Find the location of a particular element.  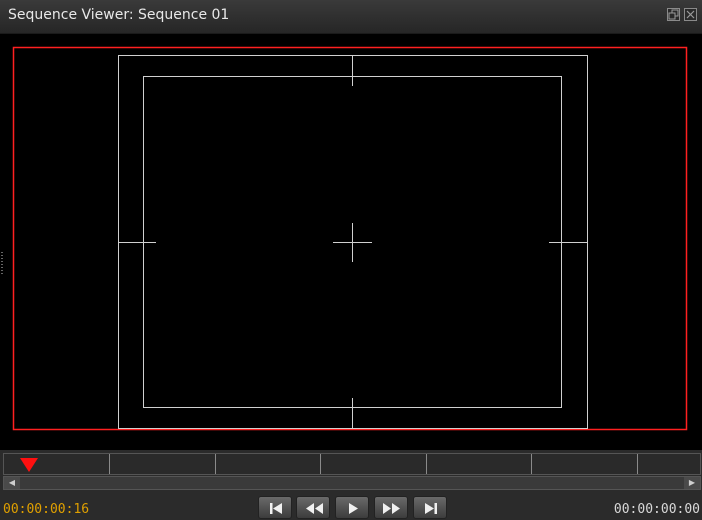

fast-forward-icon is located at coordinates (391, 508).